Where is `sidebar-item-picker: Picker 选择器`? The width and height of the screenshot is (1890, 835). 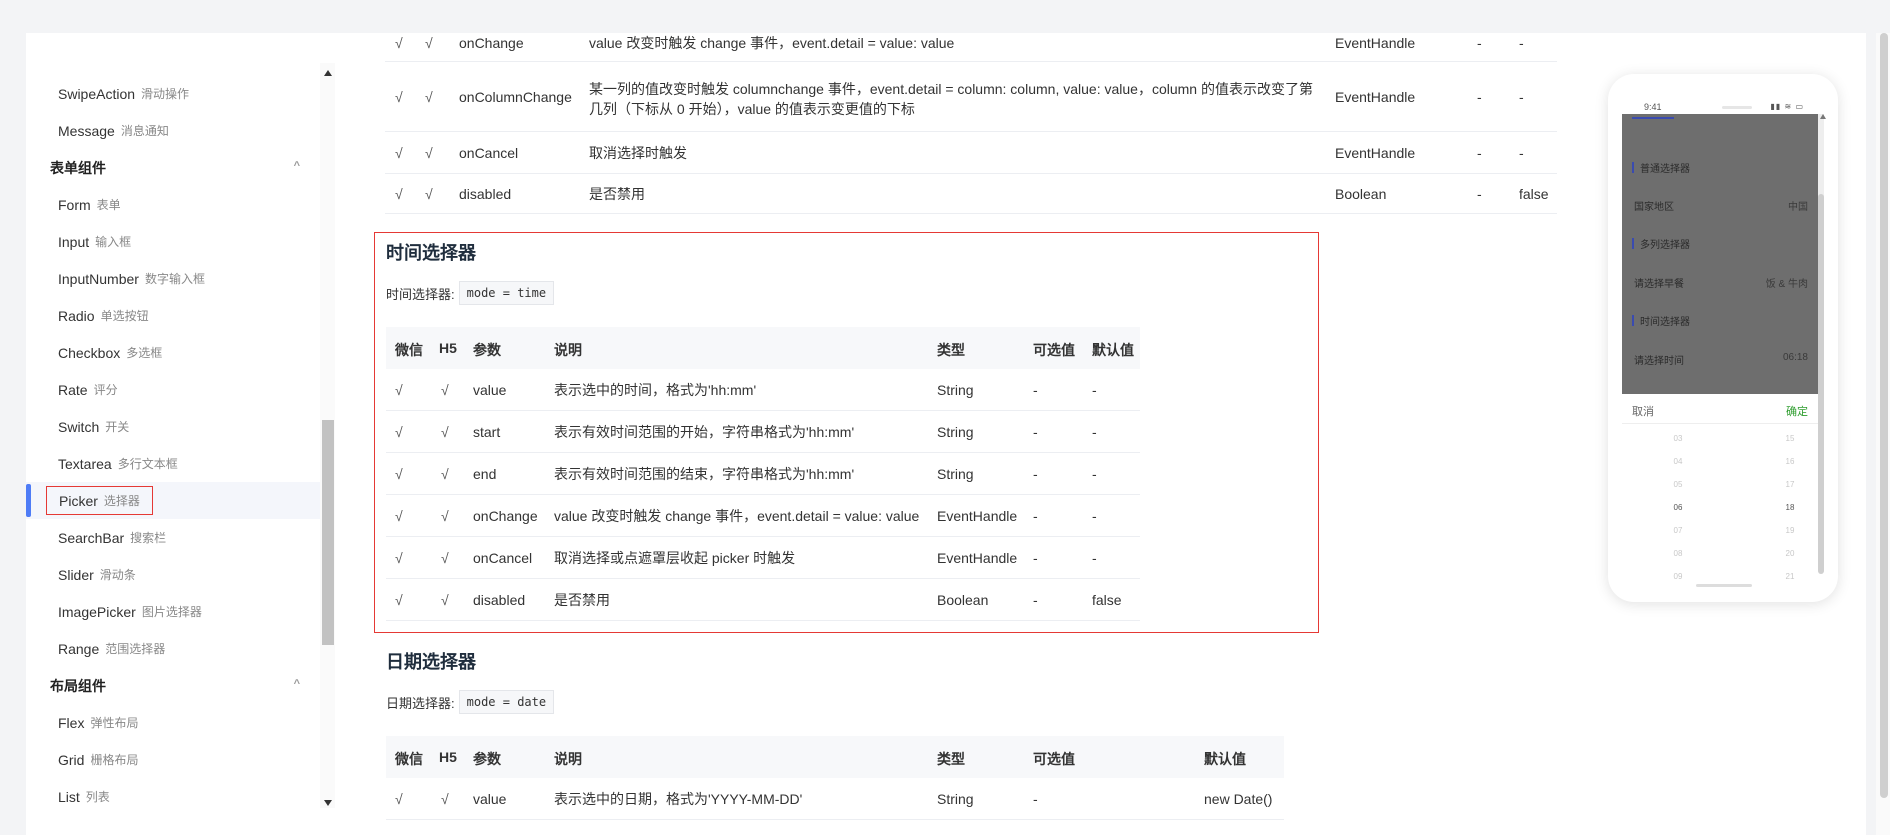 sidebar-item-picker: Picker 选择器 is located at coordinates (173, 500).